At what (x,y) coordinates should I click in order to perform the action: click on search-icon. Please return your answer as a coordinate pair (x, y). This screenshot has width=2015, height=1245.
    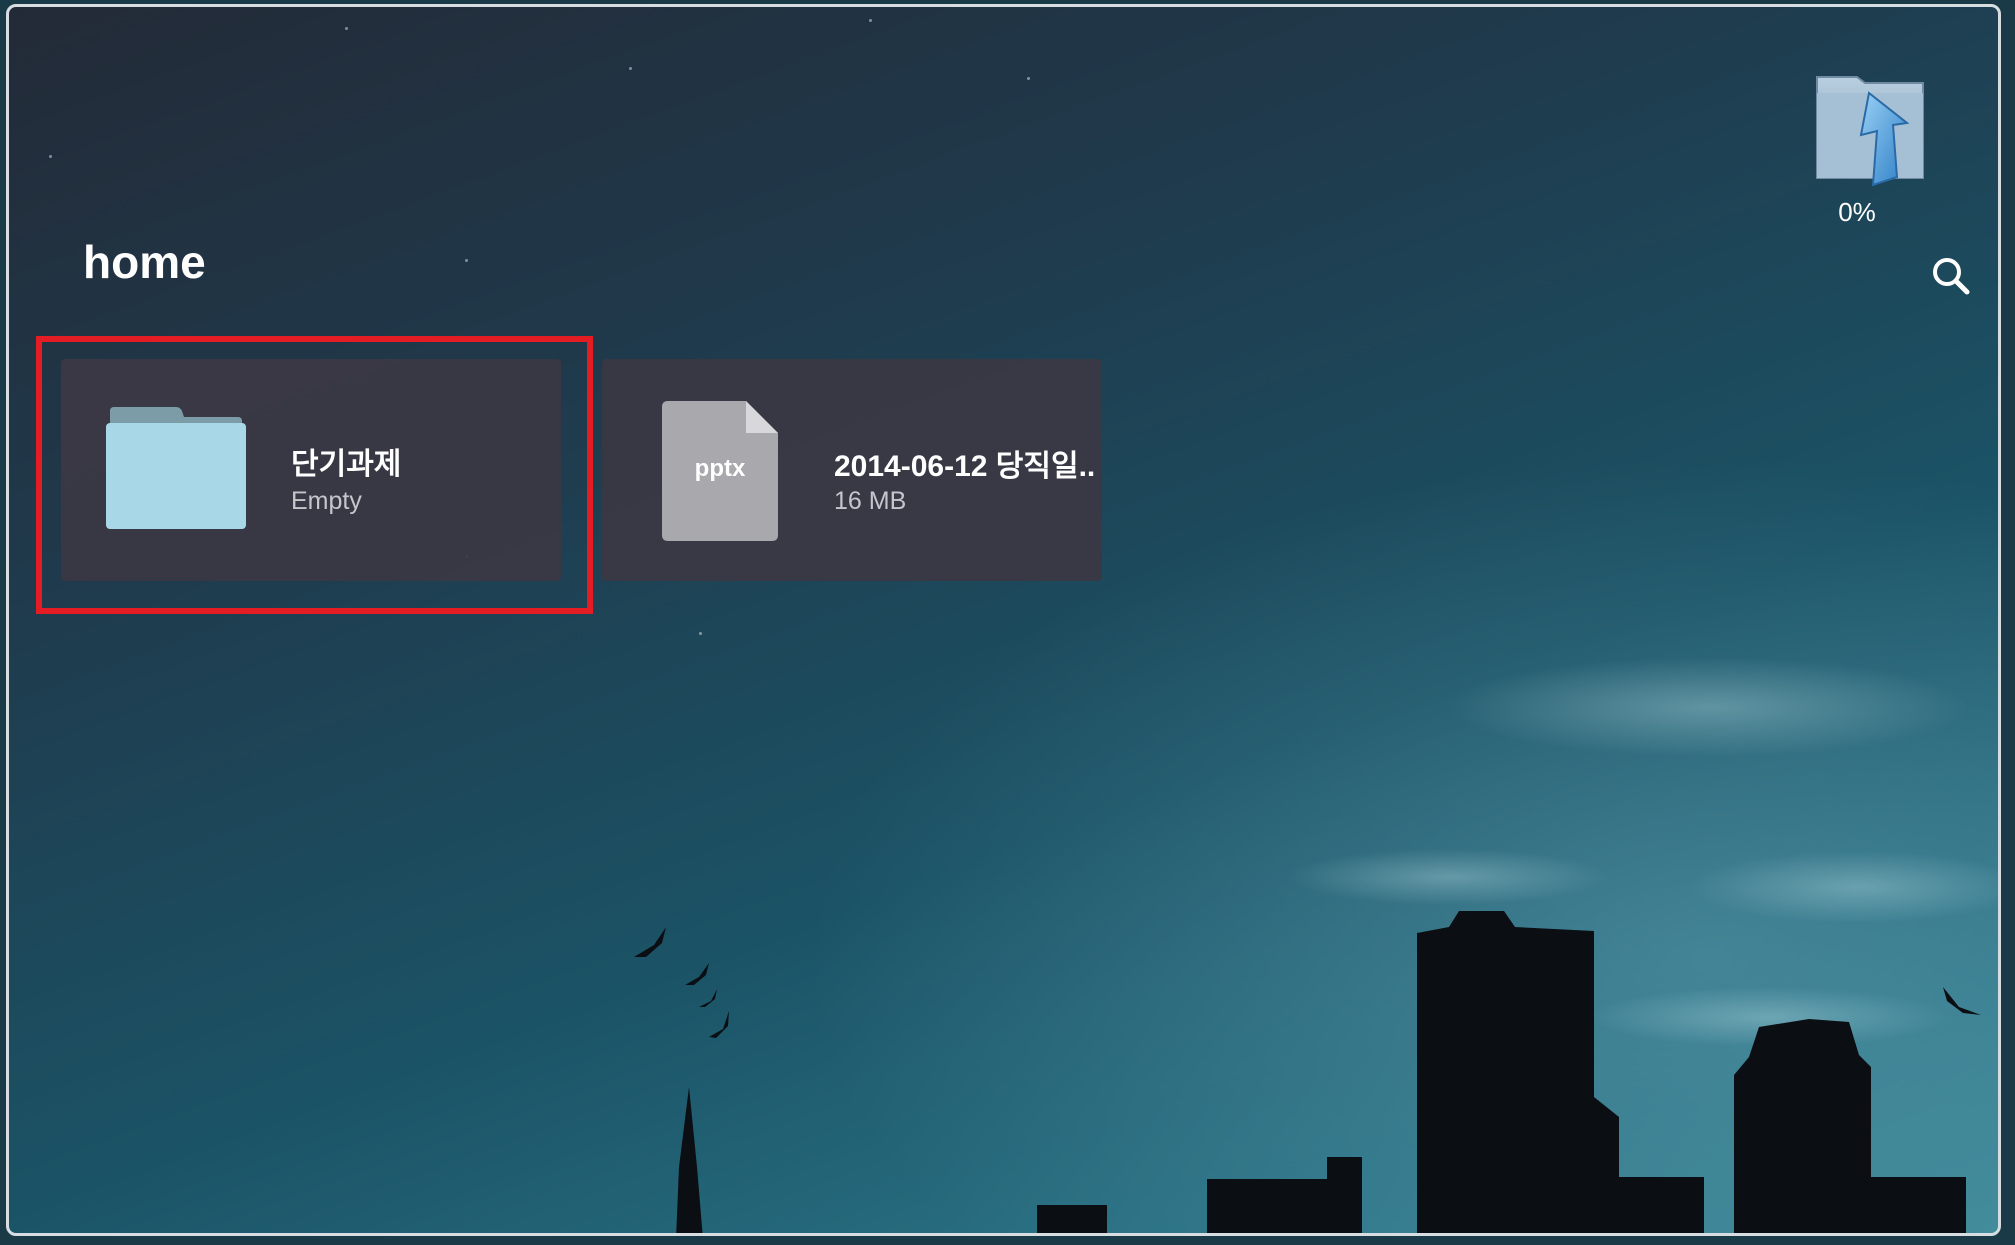
    Looking at the image, I should click on (1951, 276).